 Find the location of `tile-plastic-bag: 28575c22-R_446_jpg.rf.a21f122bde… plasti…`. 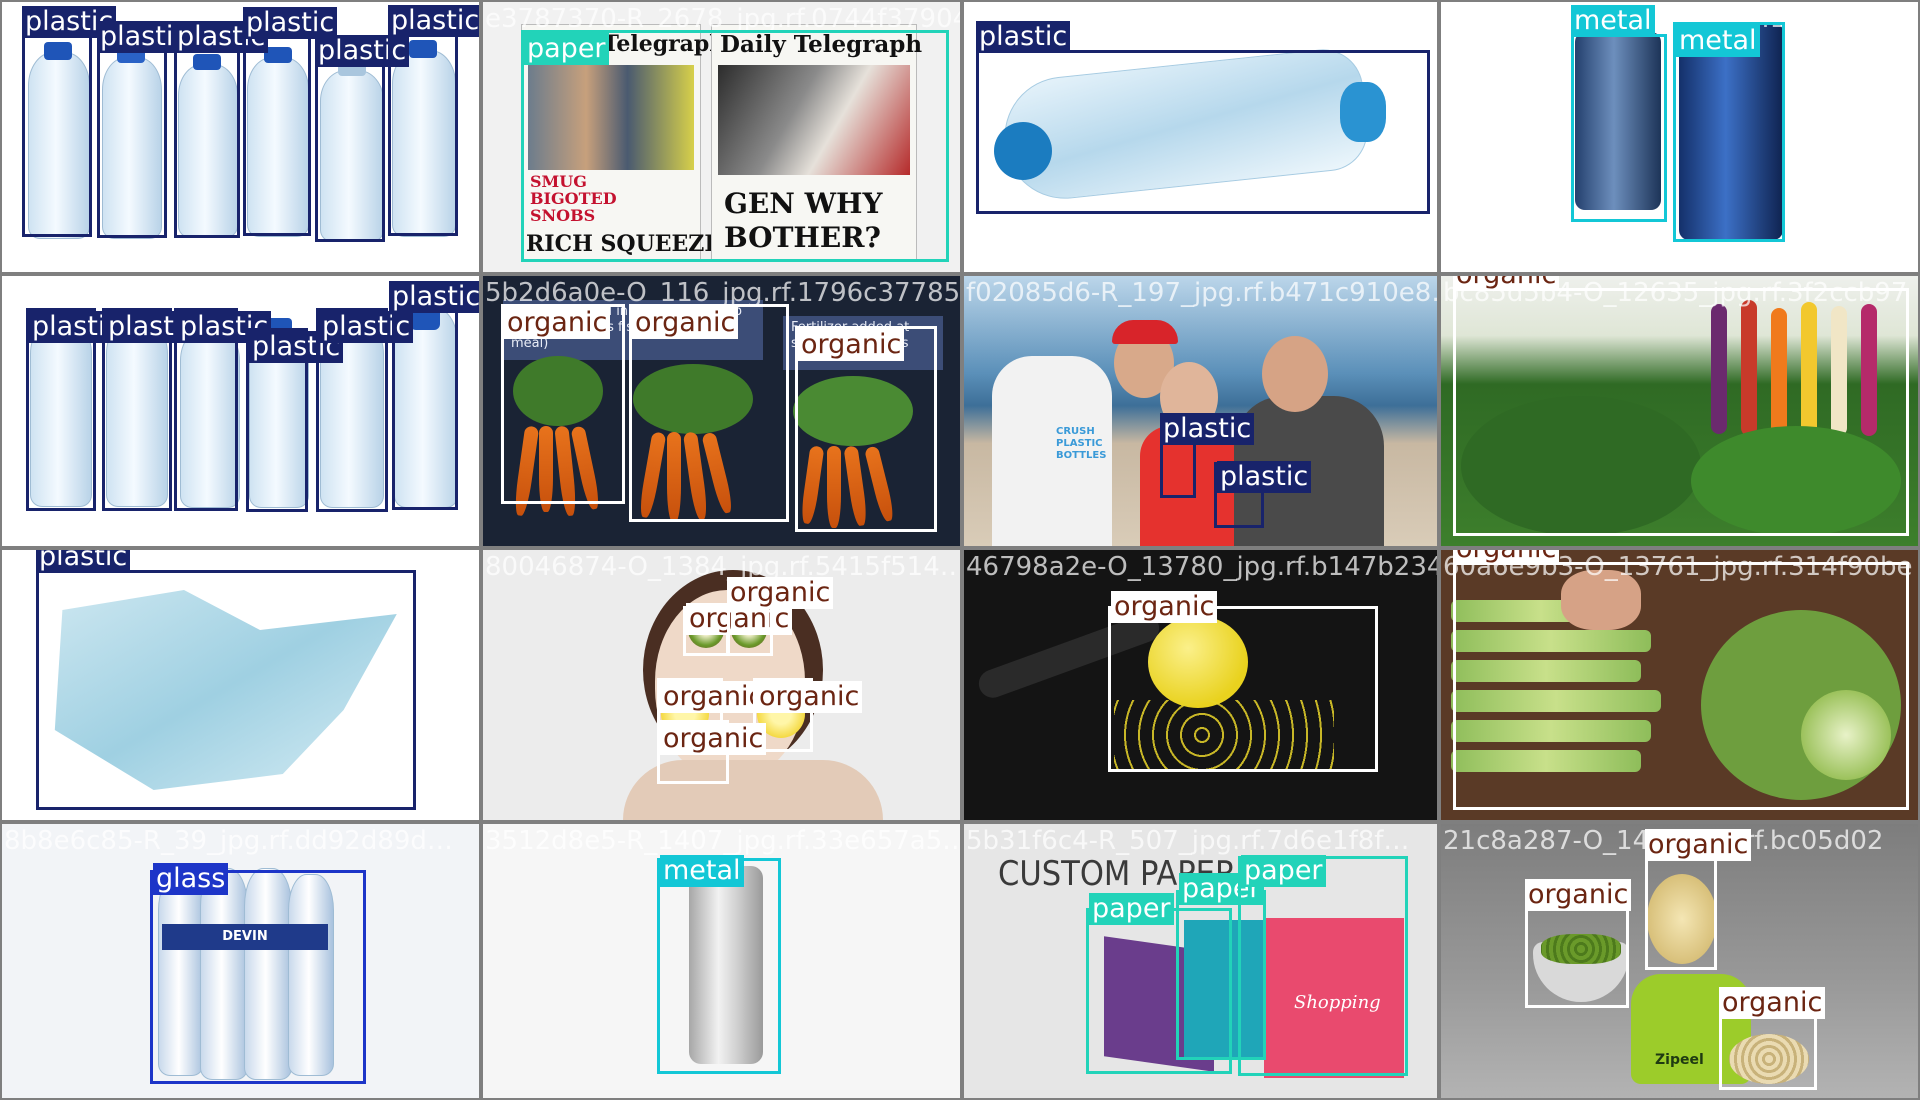

tile-plastic-bag: 28575c22-R_446_jpg.rf.a21f122bde… plasti… is located at coordinates (240, 685).